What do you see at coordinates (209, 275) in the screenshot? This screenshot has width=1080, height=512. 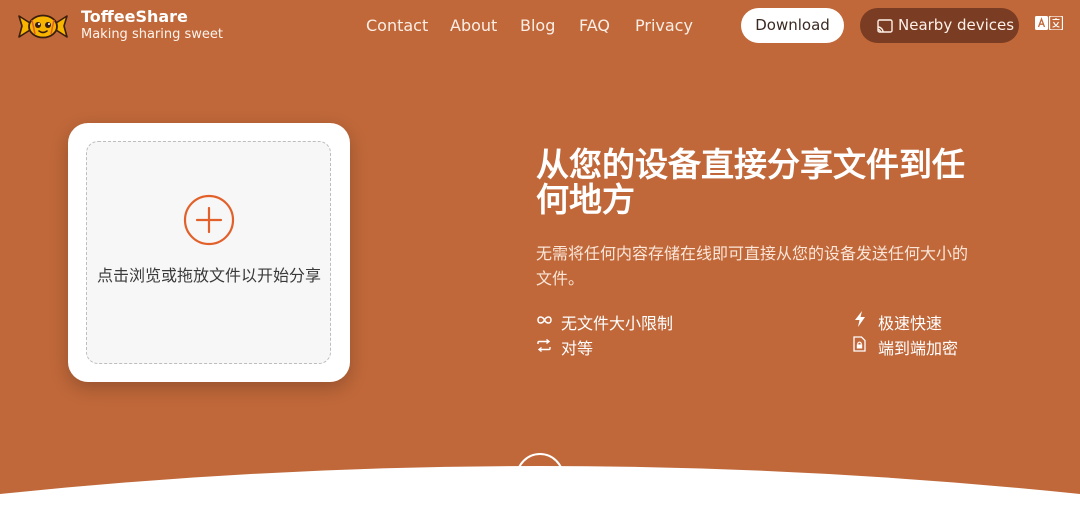 I see `drop-instructions: 点击浏览或拖放文件以开始分享` at bounding box center [209, 275].